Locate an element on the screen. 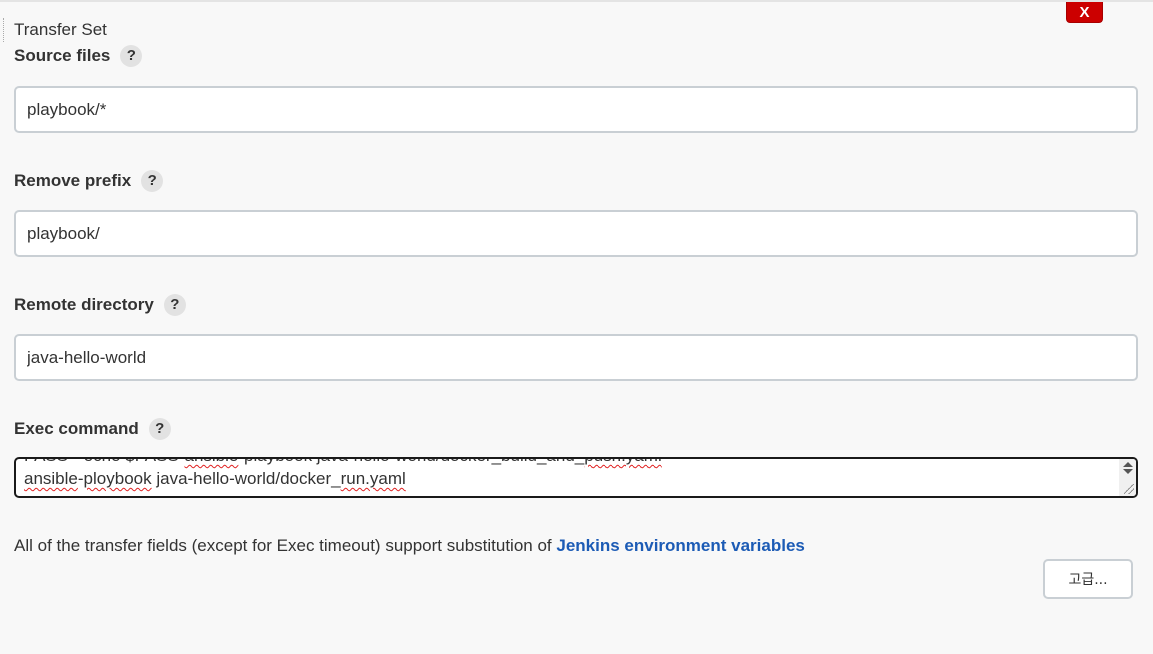  remote-directory-label: Remote directory is located at coordinates (84, 304).